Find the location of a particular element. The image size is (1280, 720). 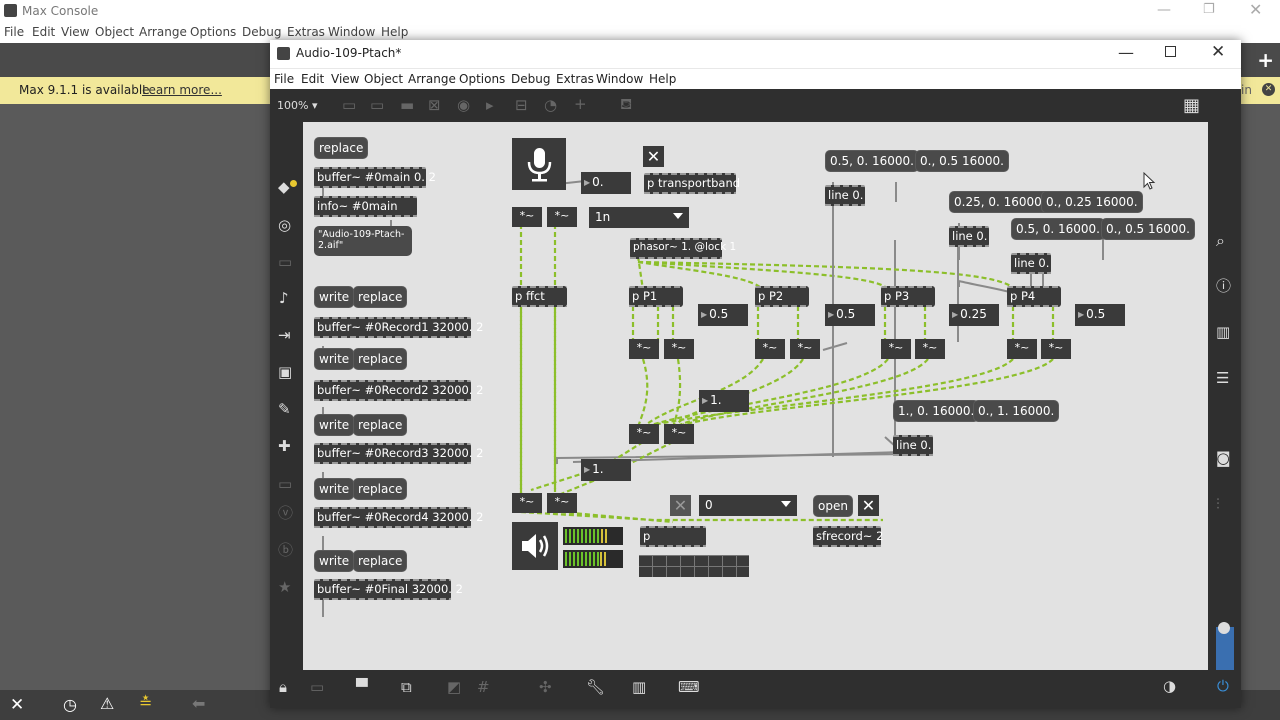

book-icon: ▥ is located at coordinates (1223, 332).